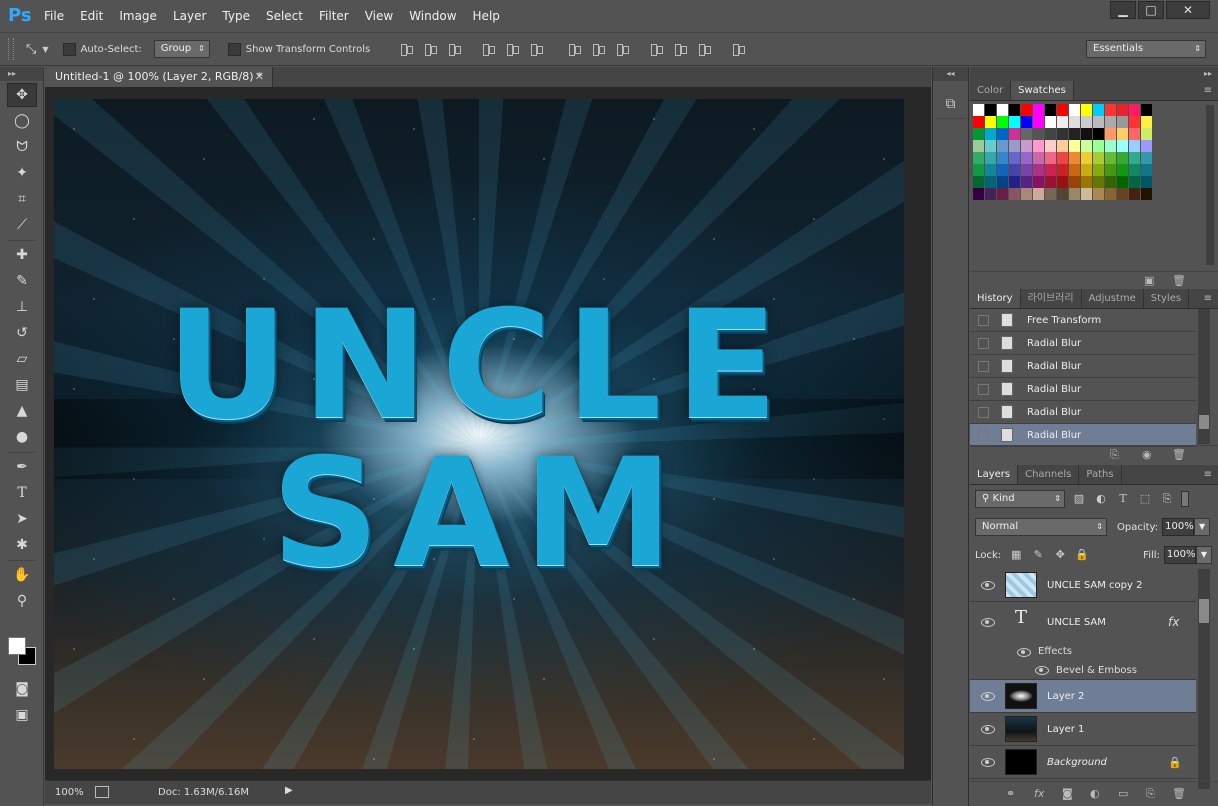 This screenshot has width=1218, height=806. What do you see at coordinates (1042, 670) in the screenshot?
I see `effect-visibility-eye-icon` at bounding box center [1042, 670].